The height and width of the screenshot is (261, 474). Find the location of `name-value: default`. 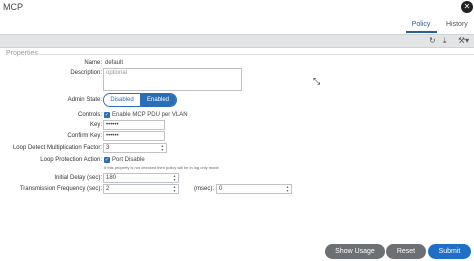

name-value: default is located at coordinates (114, 63).